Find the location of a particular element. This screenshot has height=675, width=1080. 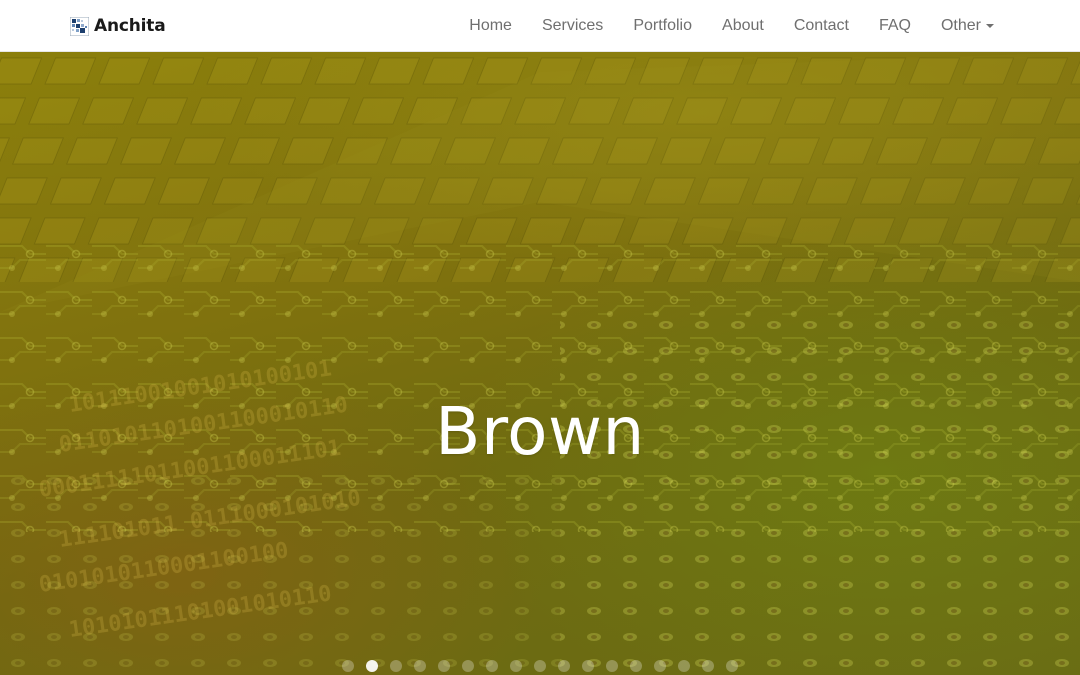

brand-name: Anchita is located at coordinates (130, 26).